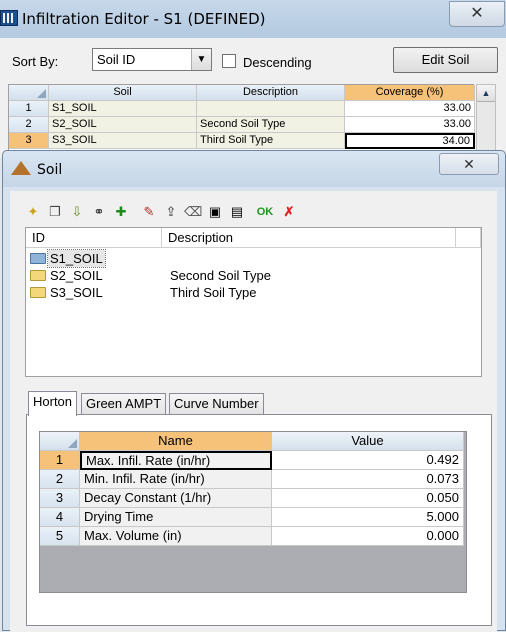  What do you see at coordinates (33, 212) in the screenshot?
I see `new-icon: ✦` at bounding box center [33, 212].